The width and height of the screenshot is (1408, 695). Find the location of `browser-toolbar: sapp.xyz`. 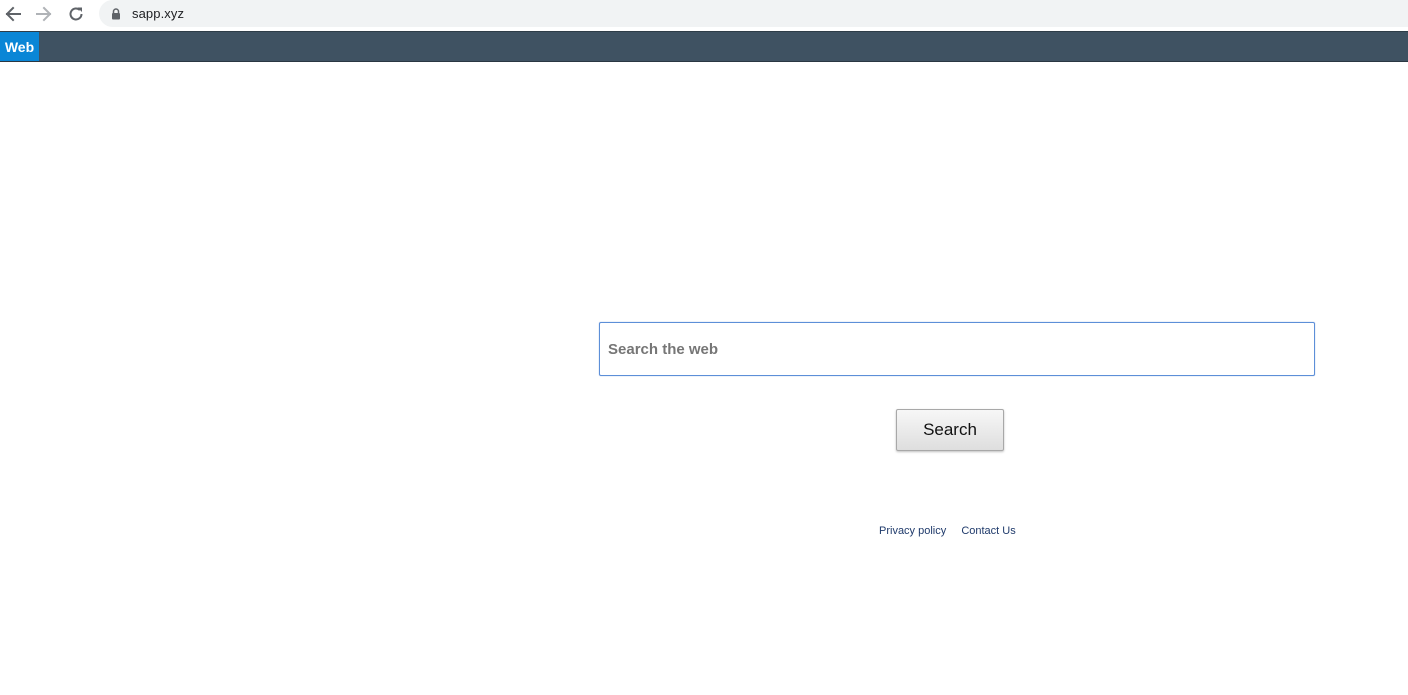

browser-toolbar: sapp.xyz is located at coordinates (704, 15).